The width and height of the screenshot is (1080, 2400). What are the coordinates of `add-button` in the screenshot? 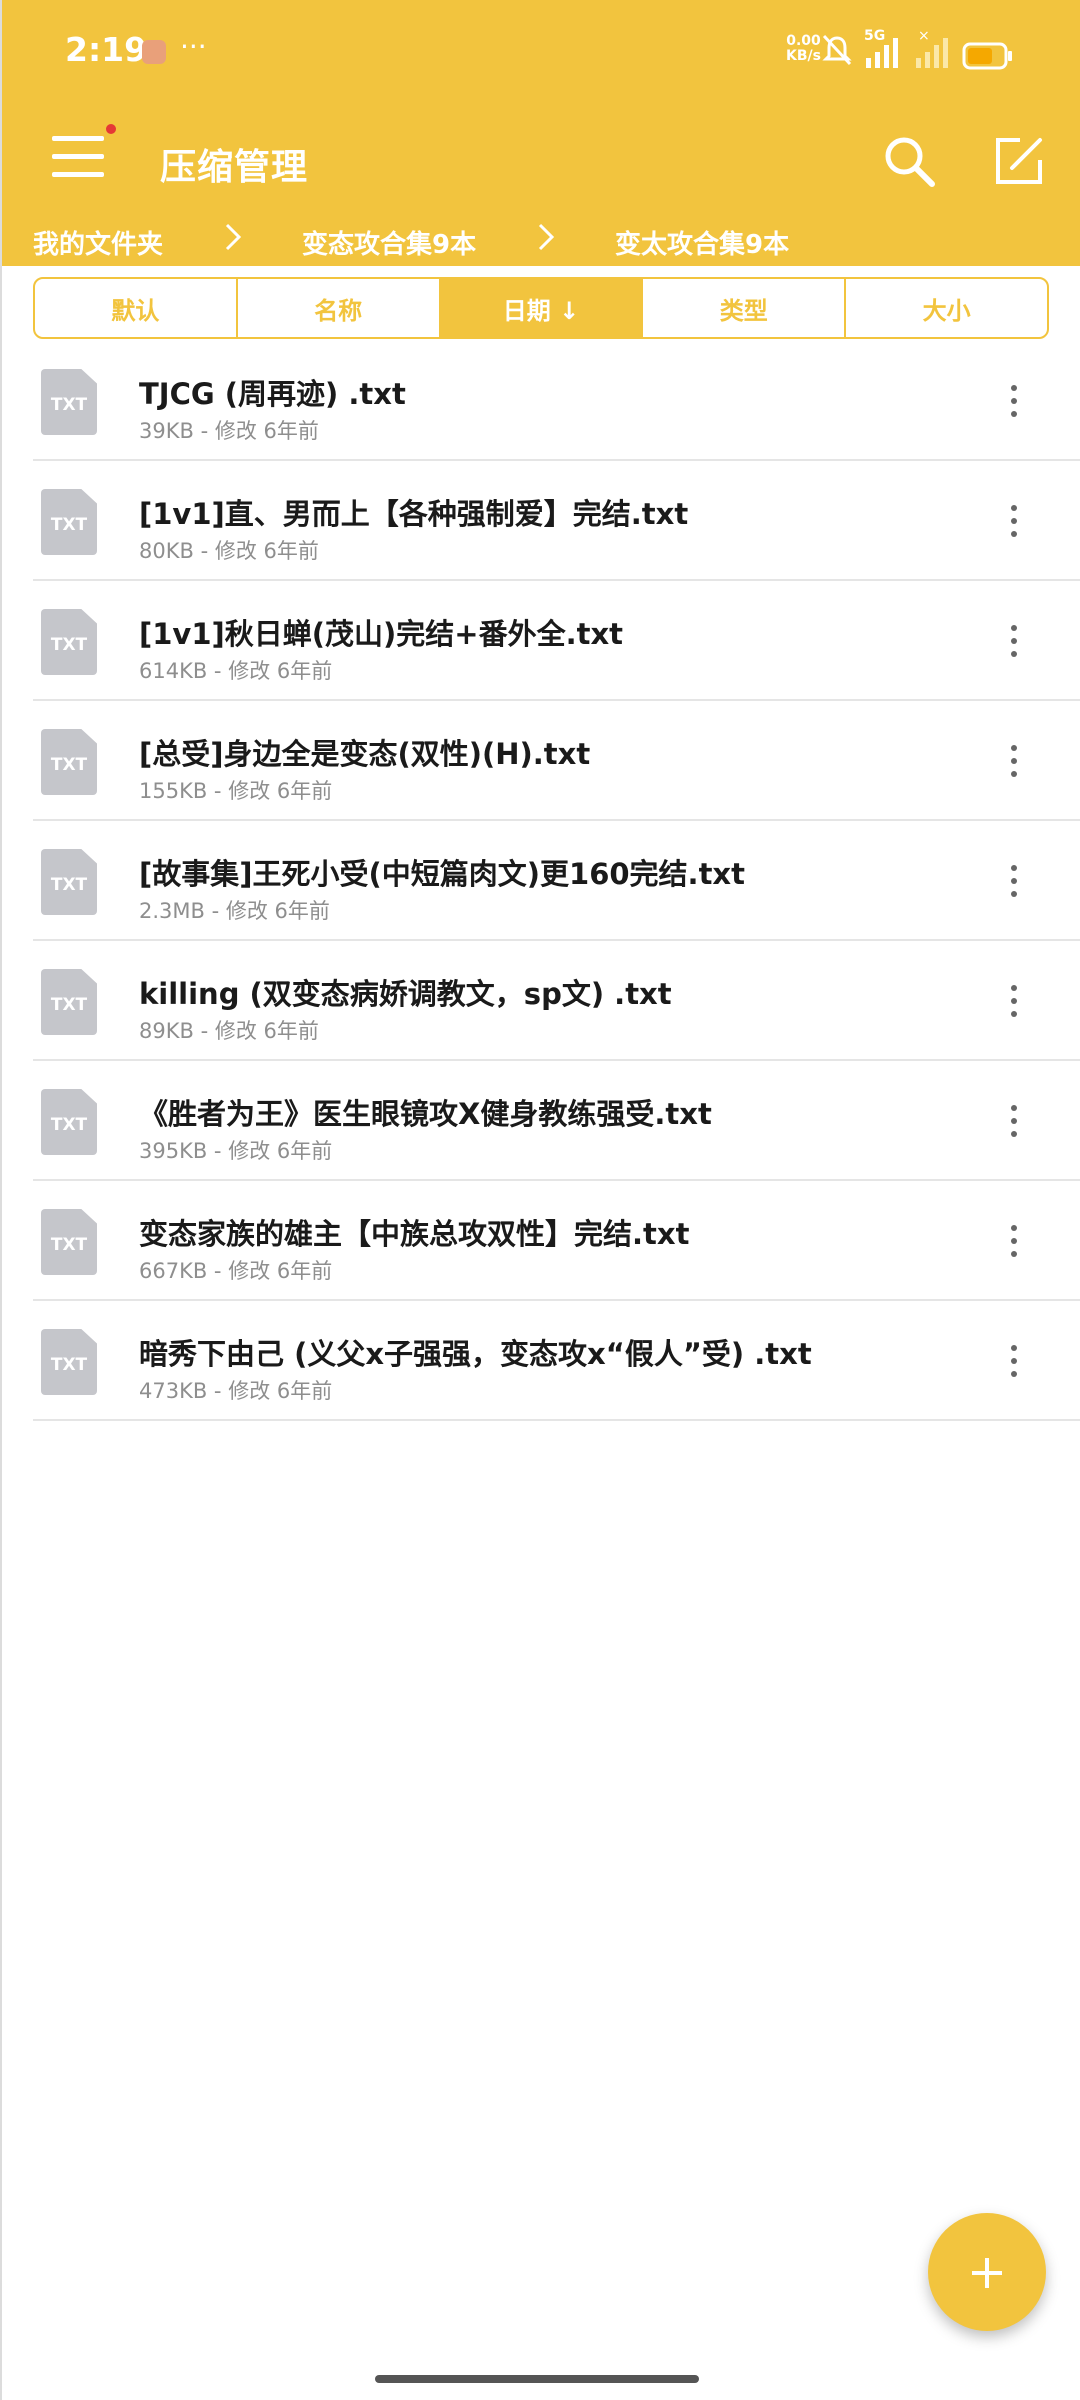 It's located at (987, 2272).